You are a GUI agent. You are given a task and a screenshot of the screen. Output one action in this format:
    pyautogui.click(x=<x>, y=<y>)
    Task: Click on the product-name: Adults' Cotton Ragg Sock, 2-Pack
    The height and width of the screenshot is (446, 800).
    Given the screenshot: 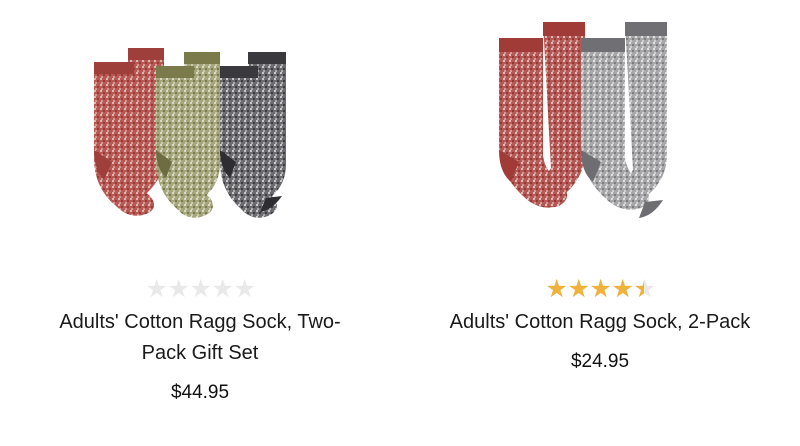 What is the action you would take?
    pyautogui.click(x=600, y=322)
    